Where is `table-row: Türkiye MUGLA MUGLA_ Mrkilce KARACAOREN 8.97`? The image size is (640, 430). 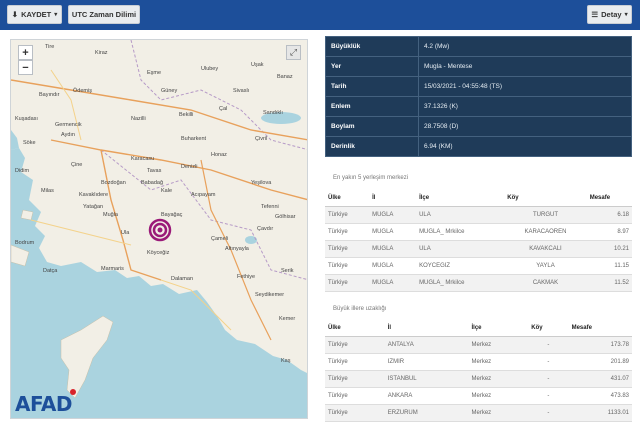
table-row: Türkiye MUGLA MUGLA_ Mrkilce KARACAOREN 8.97 is located at coordinates (478, 232).